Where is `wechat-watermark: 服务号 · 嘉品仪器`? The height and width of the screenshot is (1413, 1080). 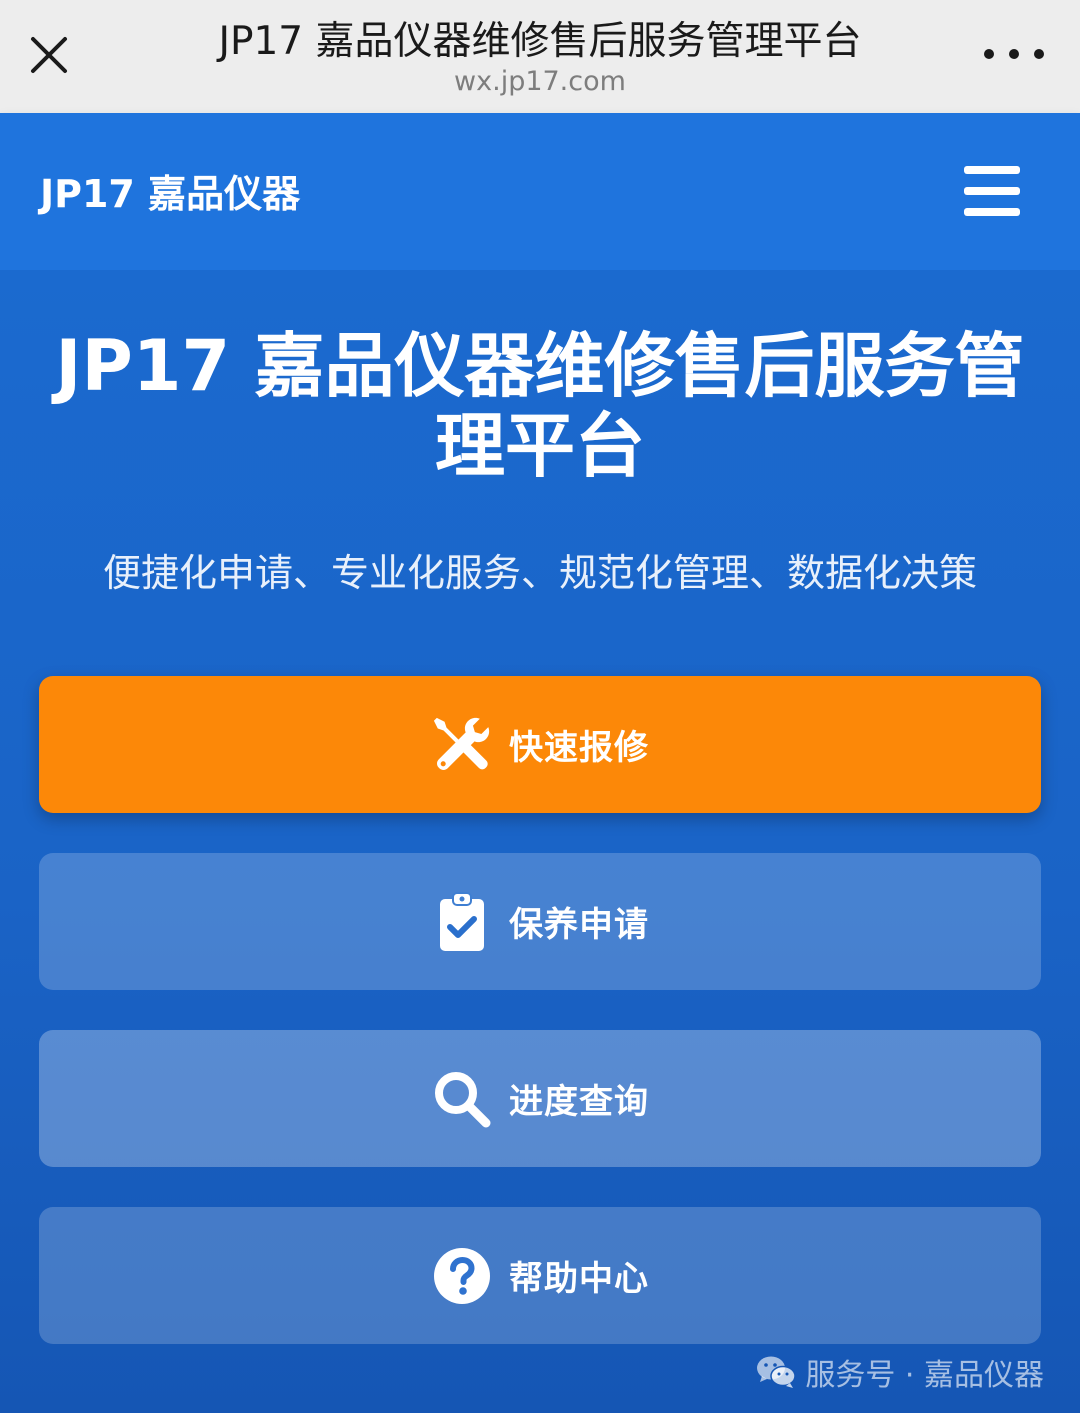 wechat-watermark: 服务号 · 嘉品仪器 is located at coordinates (899, 1372).